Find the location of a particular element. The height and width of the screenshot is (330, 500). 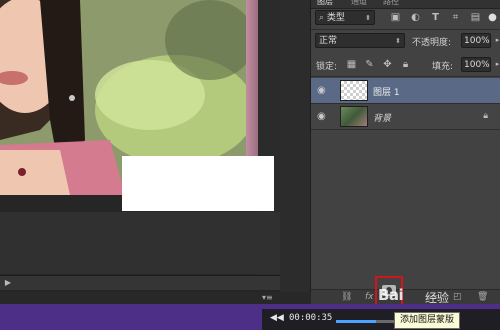

lock-transparent-icon: ▦ is located at coordinates (351, 64).